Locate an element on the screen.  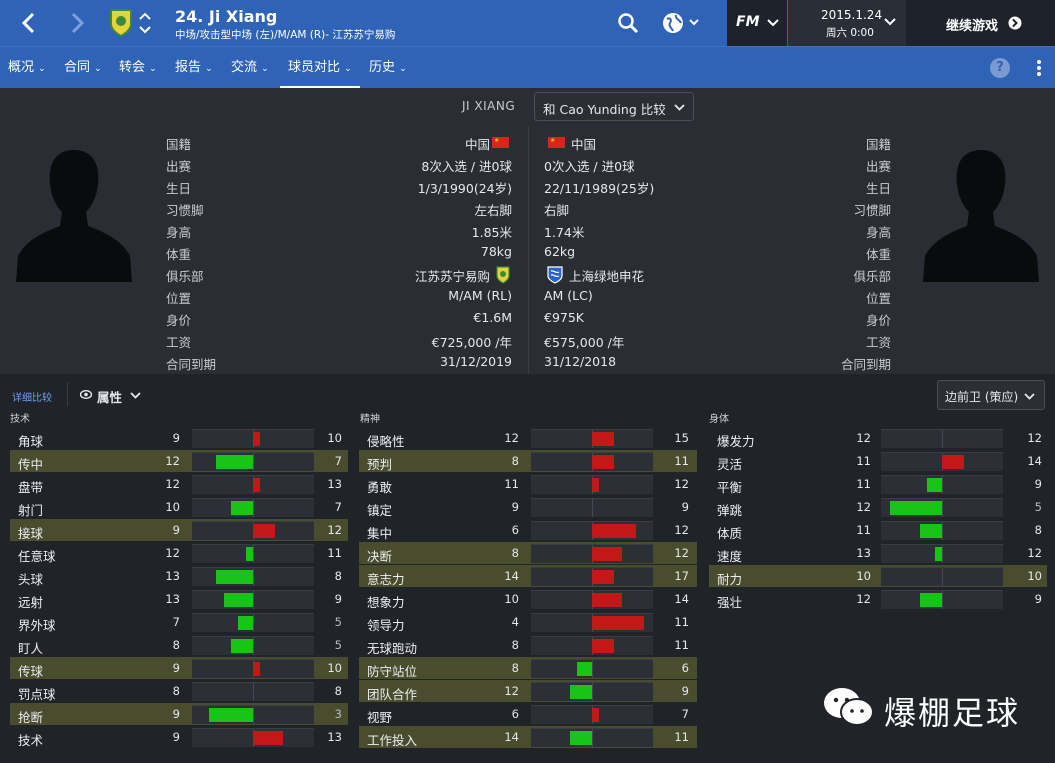
attribute-row: 无球跑动 8 11 is located at coordinates (528, 645).